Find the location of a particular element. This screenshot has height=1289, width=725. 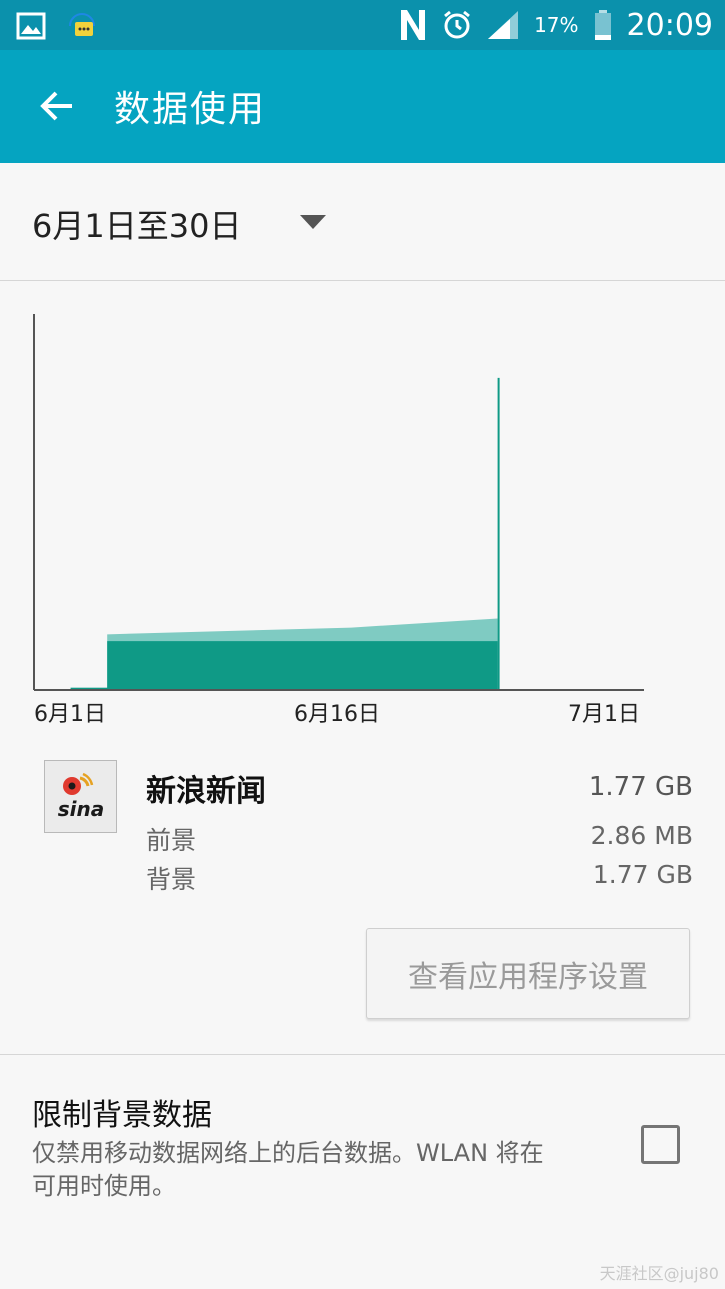

page-title: 数据使用 is located at coordinates (190, 109).